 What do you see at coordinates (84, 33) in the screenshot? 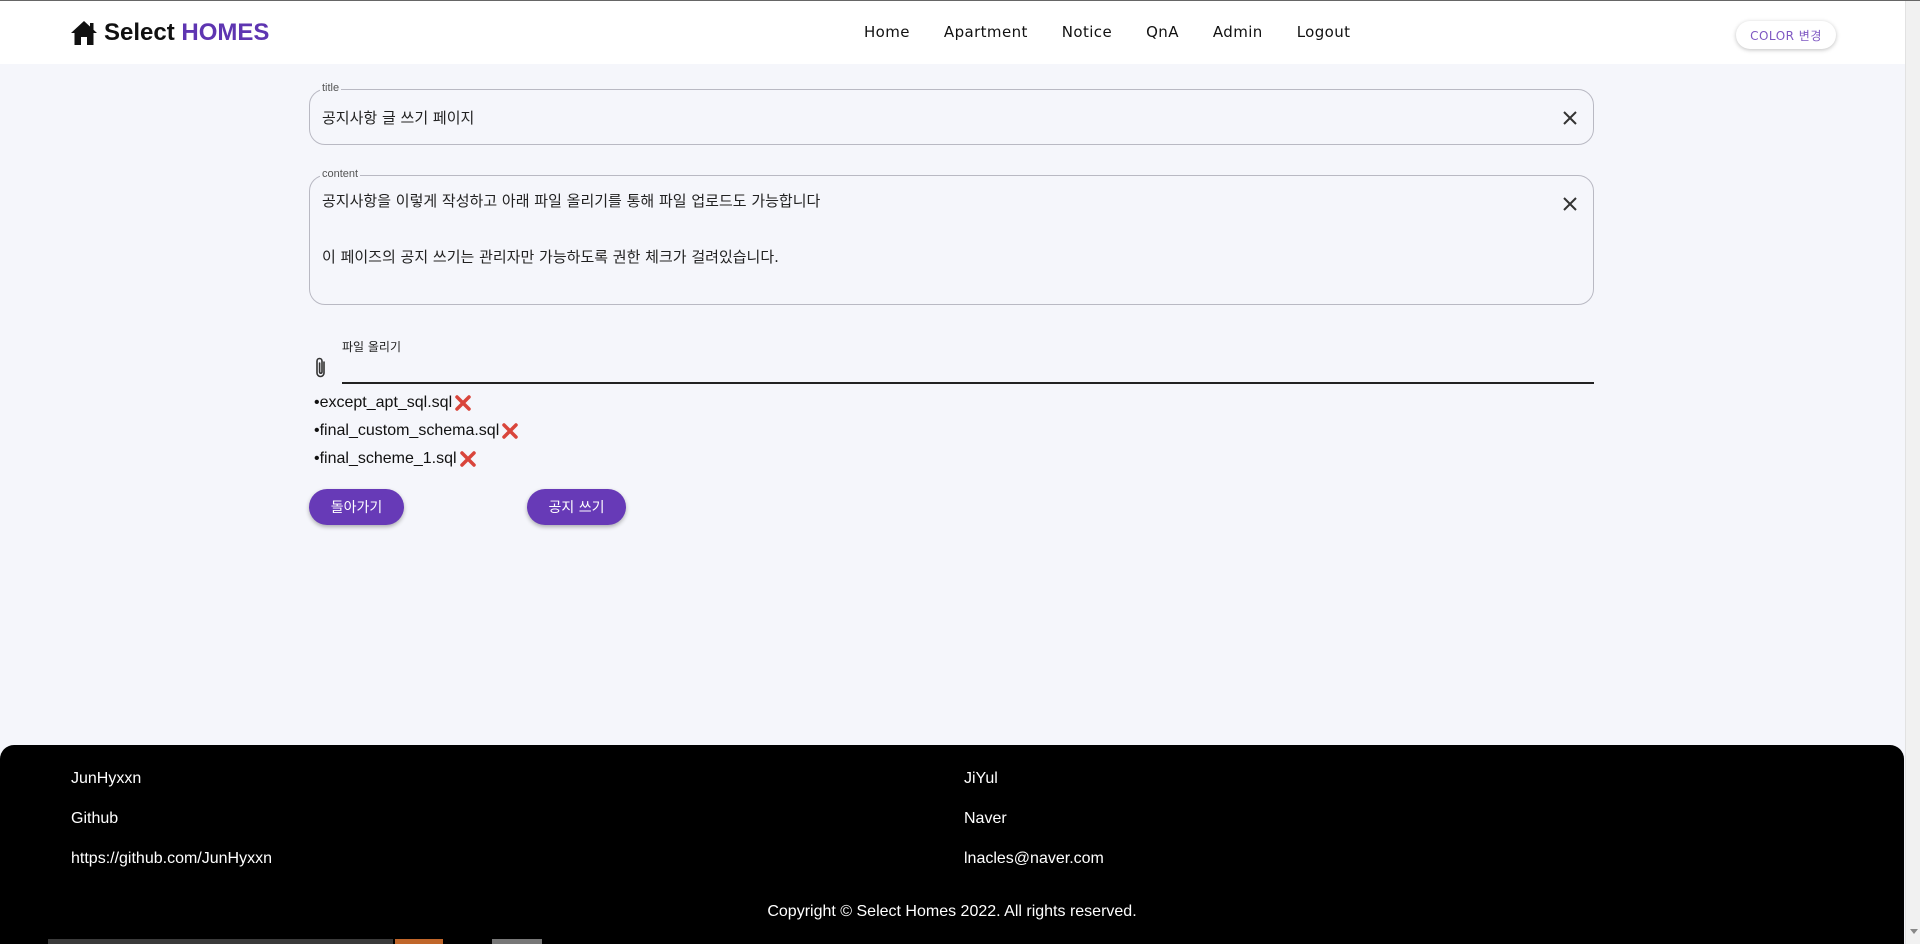
I see `home-icon` at bounding box center [84, 33].